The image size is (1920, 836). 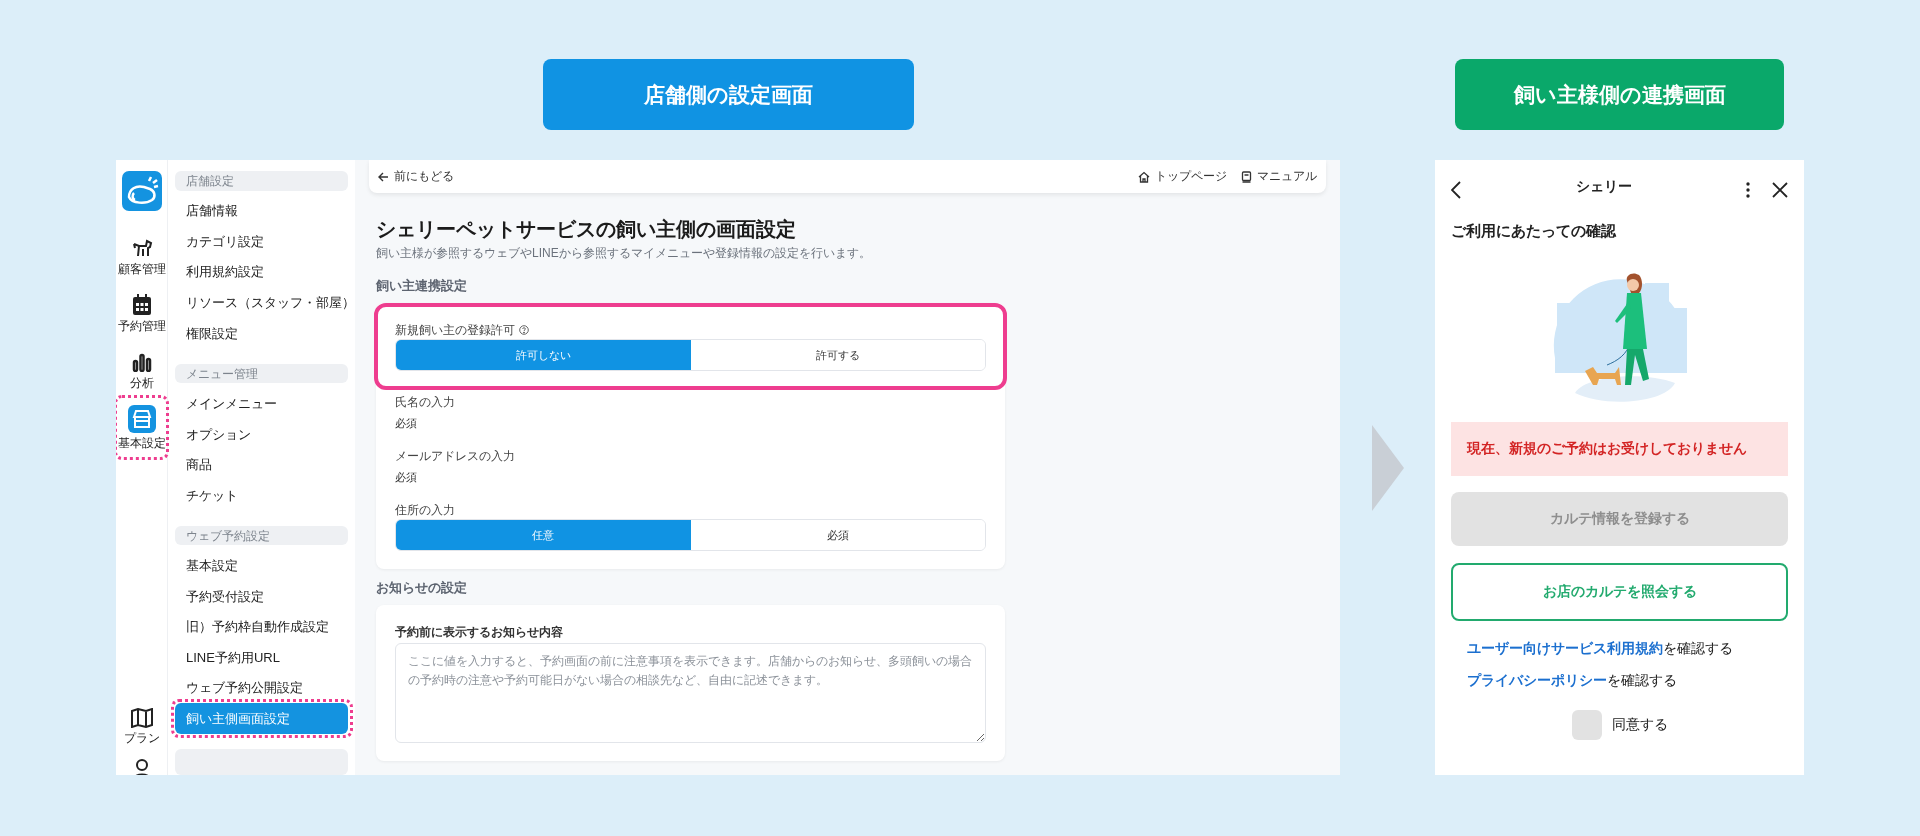 I want to click on section-title: お知らせの設定, so click(x=422, y=588).